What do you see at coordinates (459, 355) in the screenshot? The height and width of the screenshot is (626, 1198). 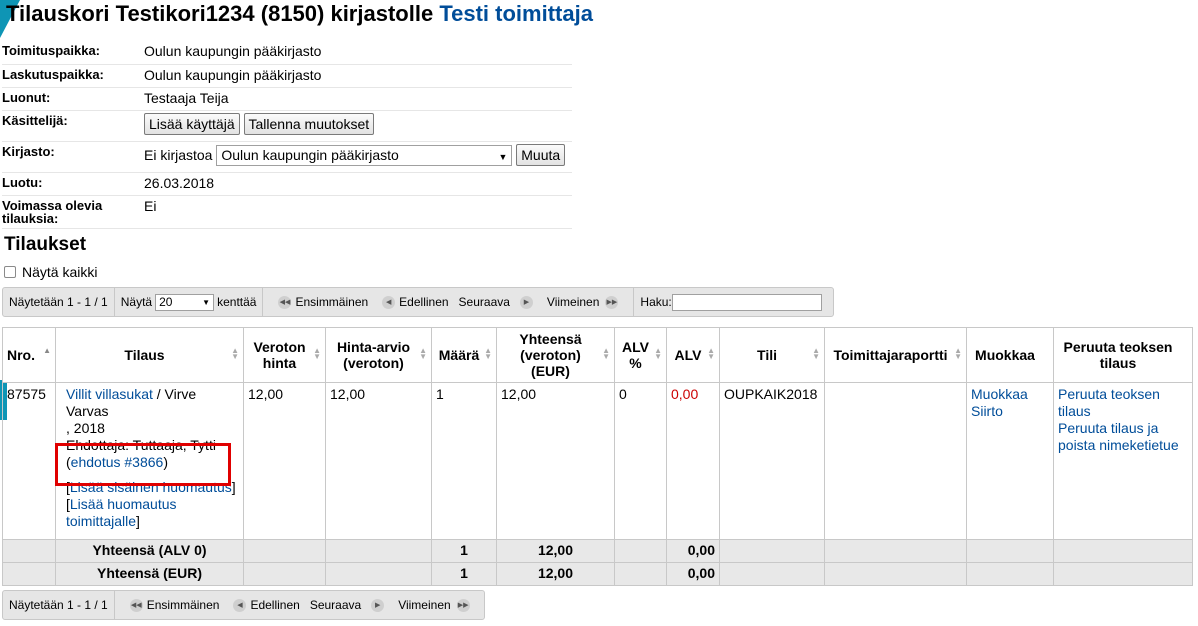 I see `col-quantity-label: Määrä` at bounding box center [459, 355].